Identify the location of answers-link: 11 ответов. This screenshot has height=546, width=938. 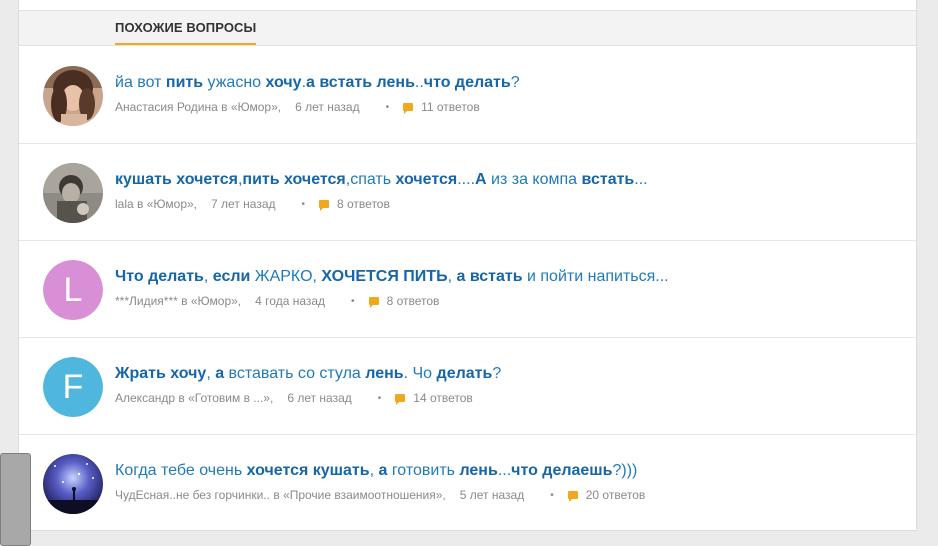
(441, 107).